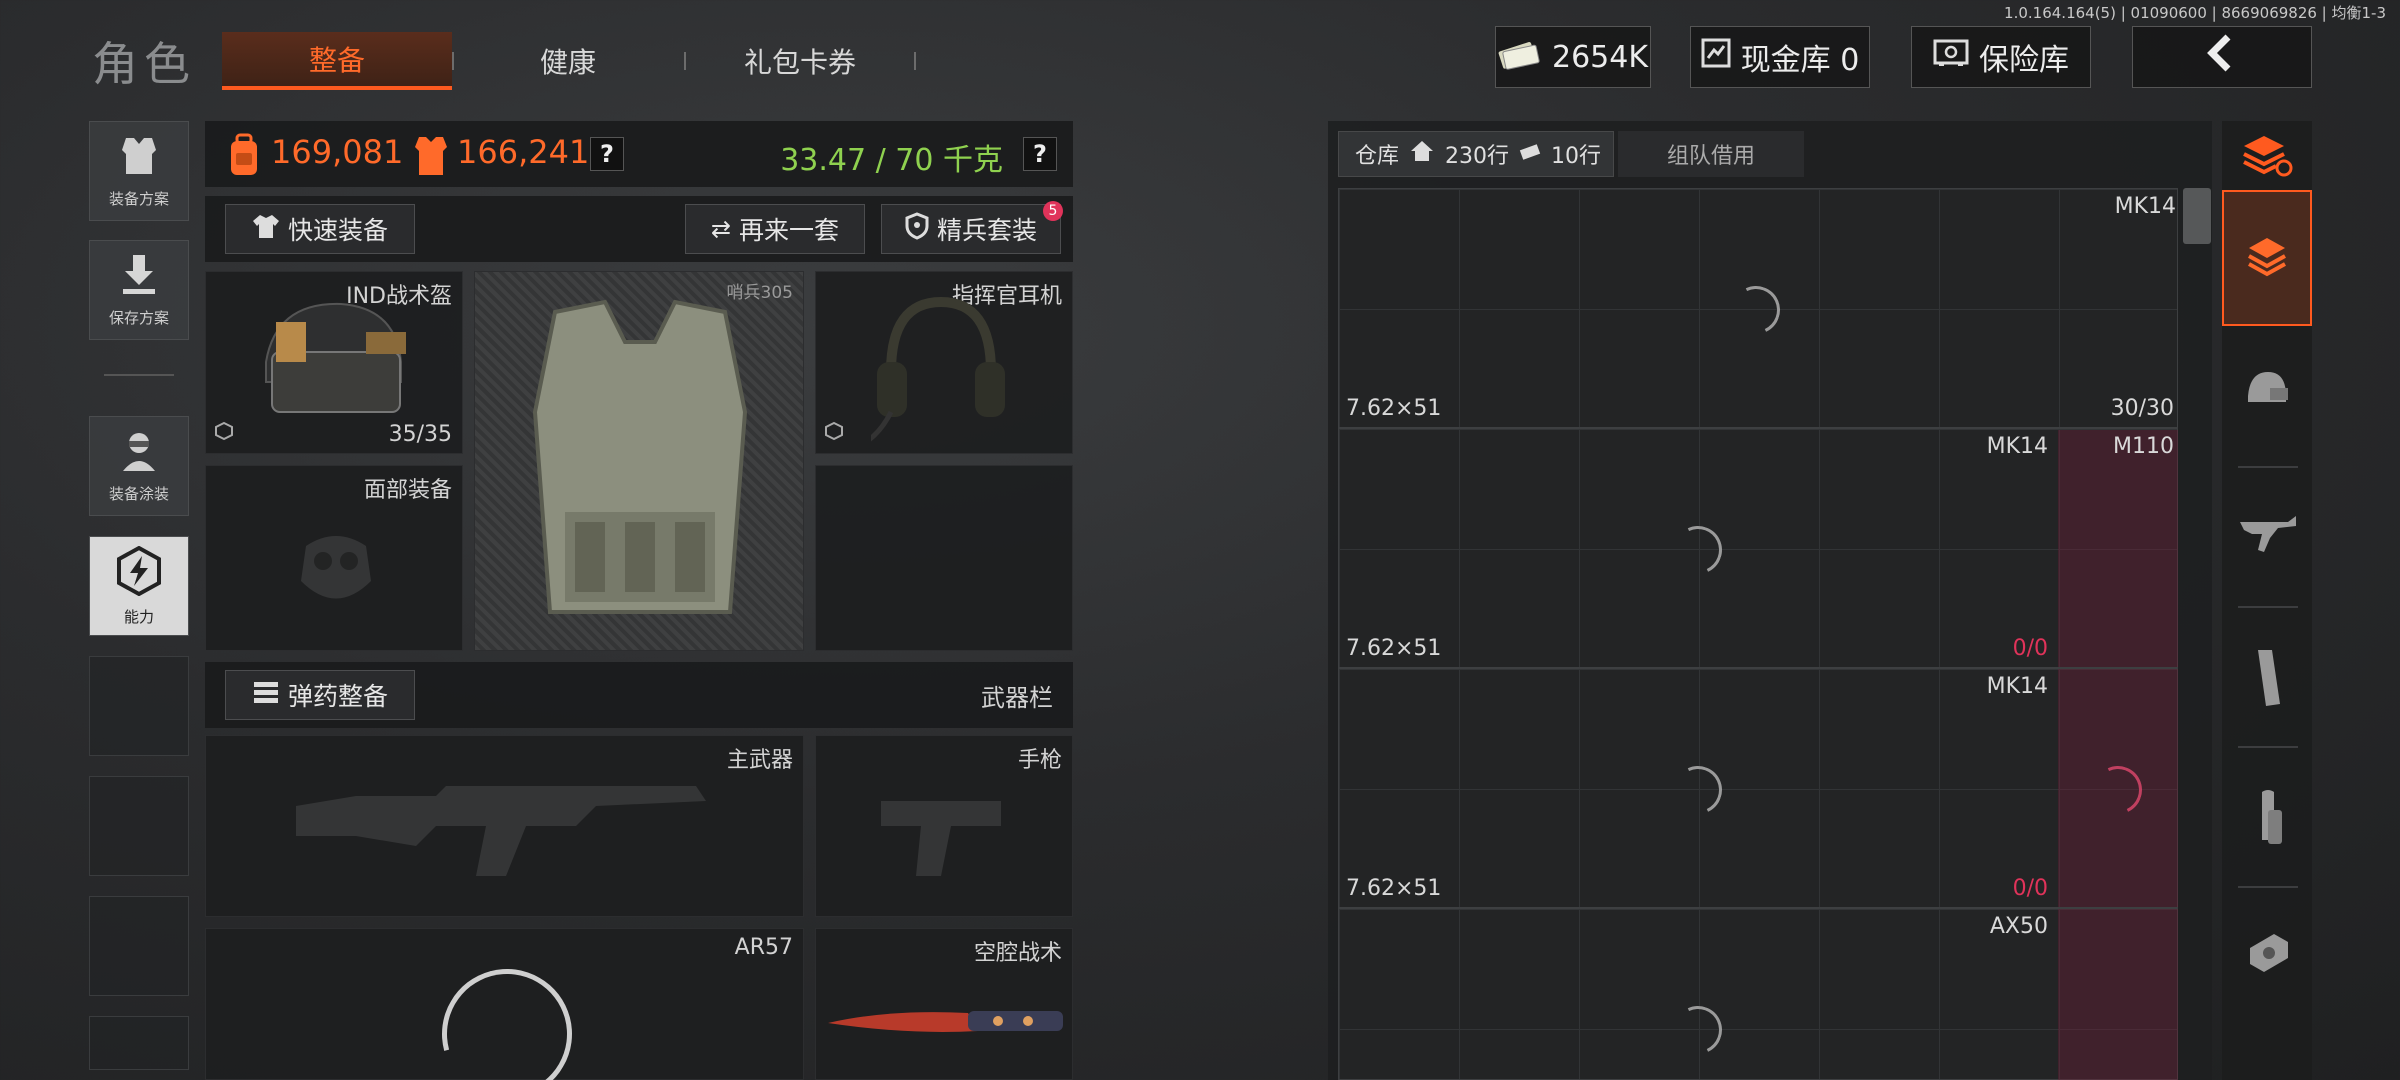  Describe the element at coordinates (1039, 760) in the screenshot. I see `pistol-label: 手枪` at that location.